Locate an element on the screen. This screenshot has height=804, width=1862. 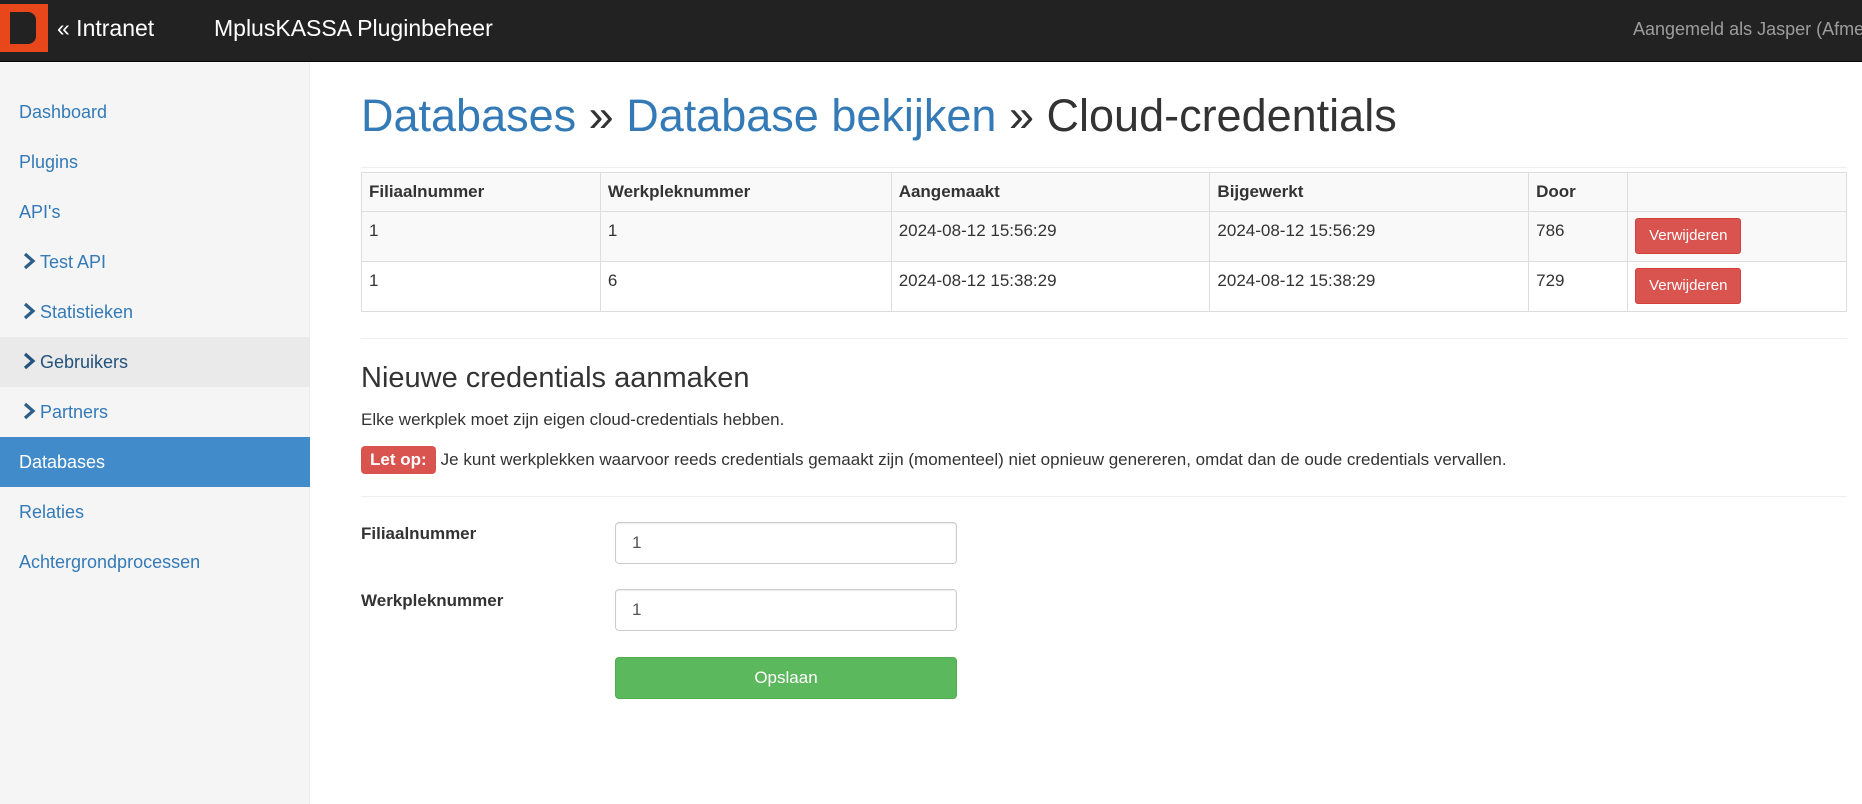
sidebar-item-test-api: Test API is located at coordinates (155, 262).